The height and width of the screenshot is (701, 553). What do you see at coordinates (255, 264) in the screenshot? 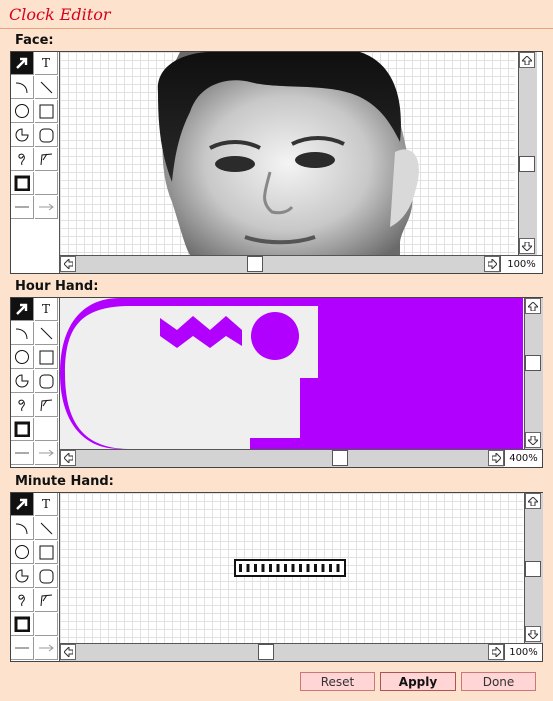
I see `face-horizontal-thumb` at bounding box center [255, 264].